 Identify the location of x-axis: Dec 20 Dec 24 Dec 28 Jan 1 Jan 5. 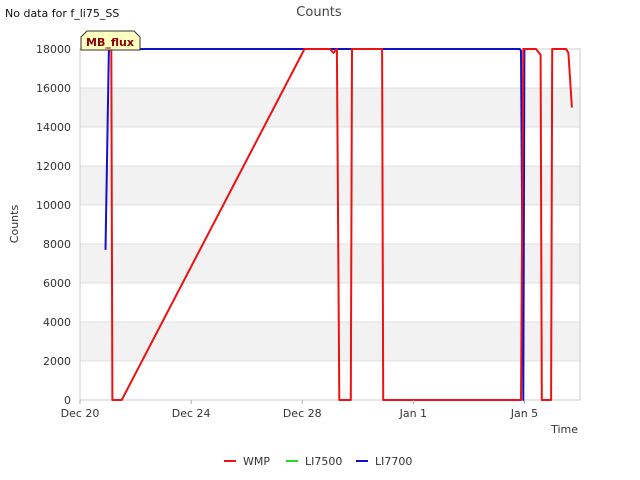
(299, 410).